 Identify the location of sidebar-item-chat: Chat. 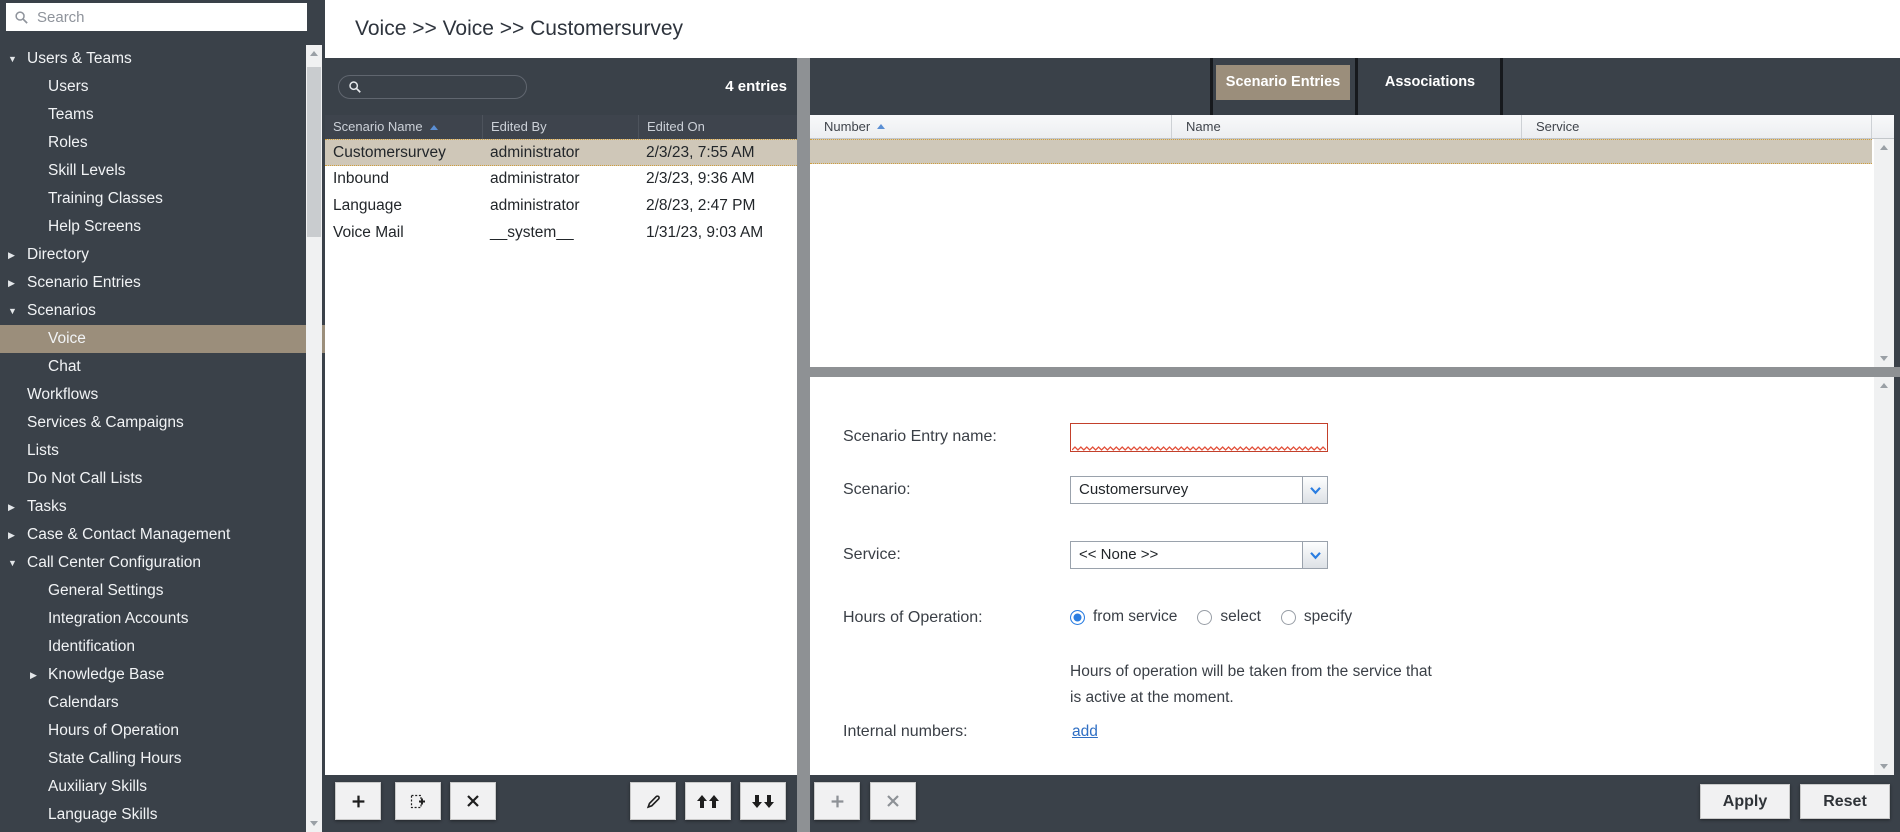
(162, 367).